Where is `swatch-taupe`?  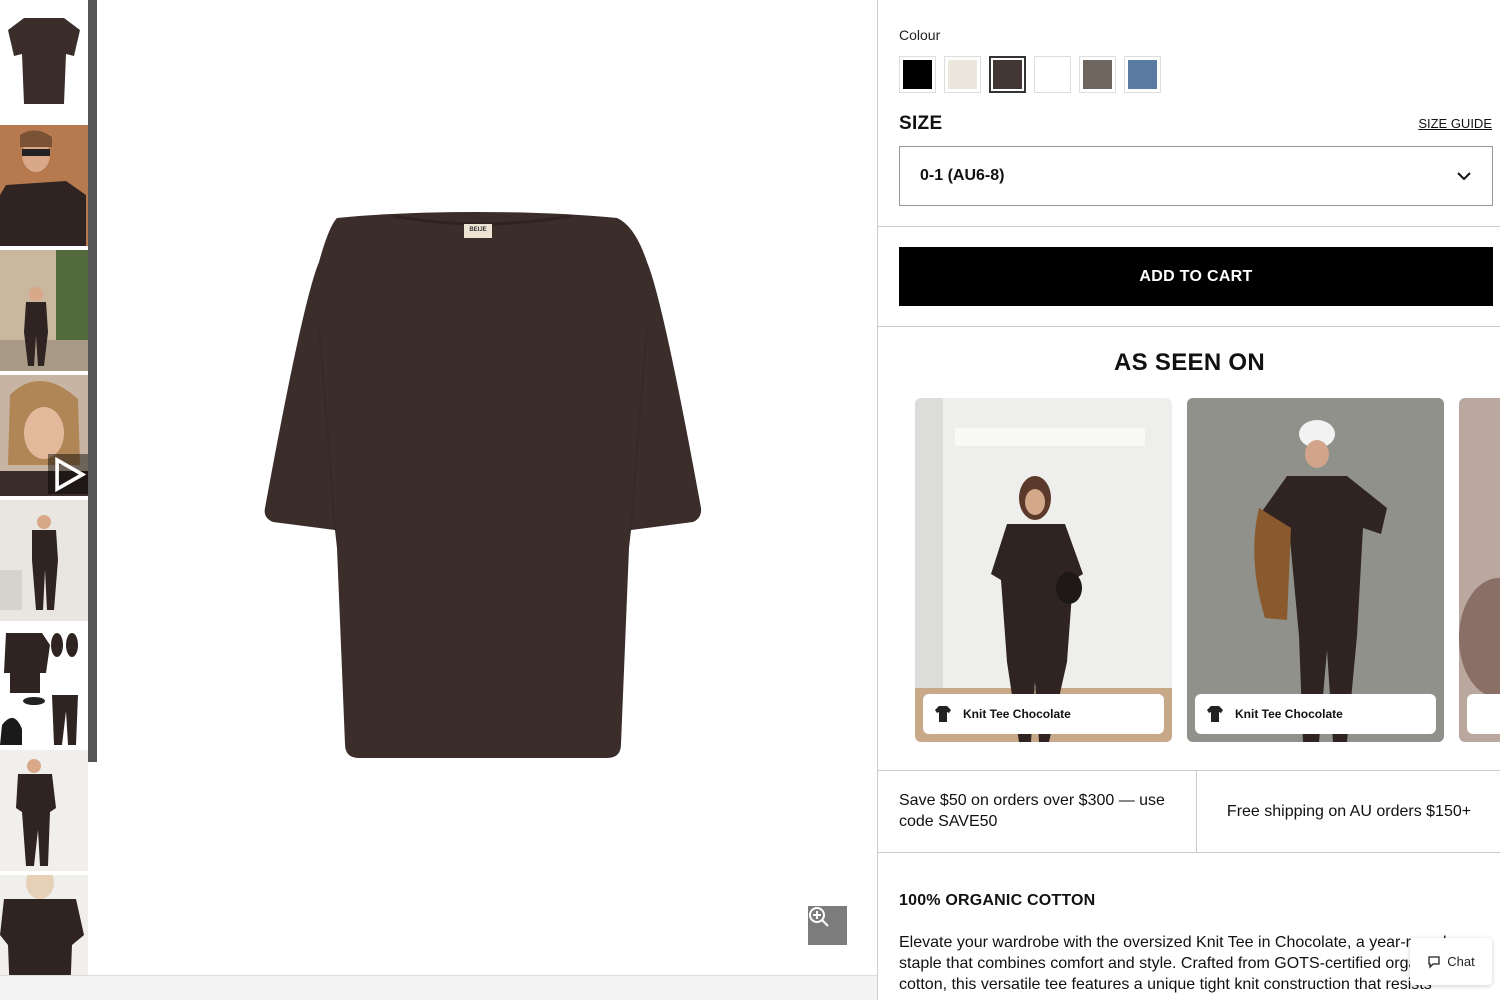 swatch-taupe is located at coordinates (1097, 74).